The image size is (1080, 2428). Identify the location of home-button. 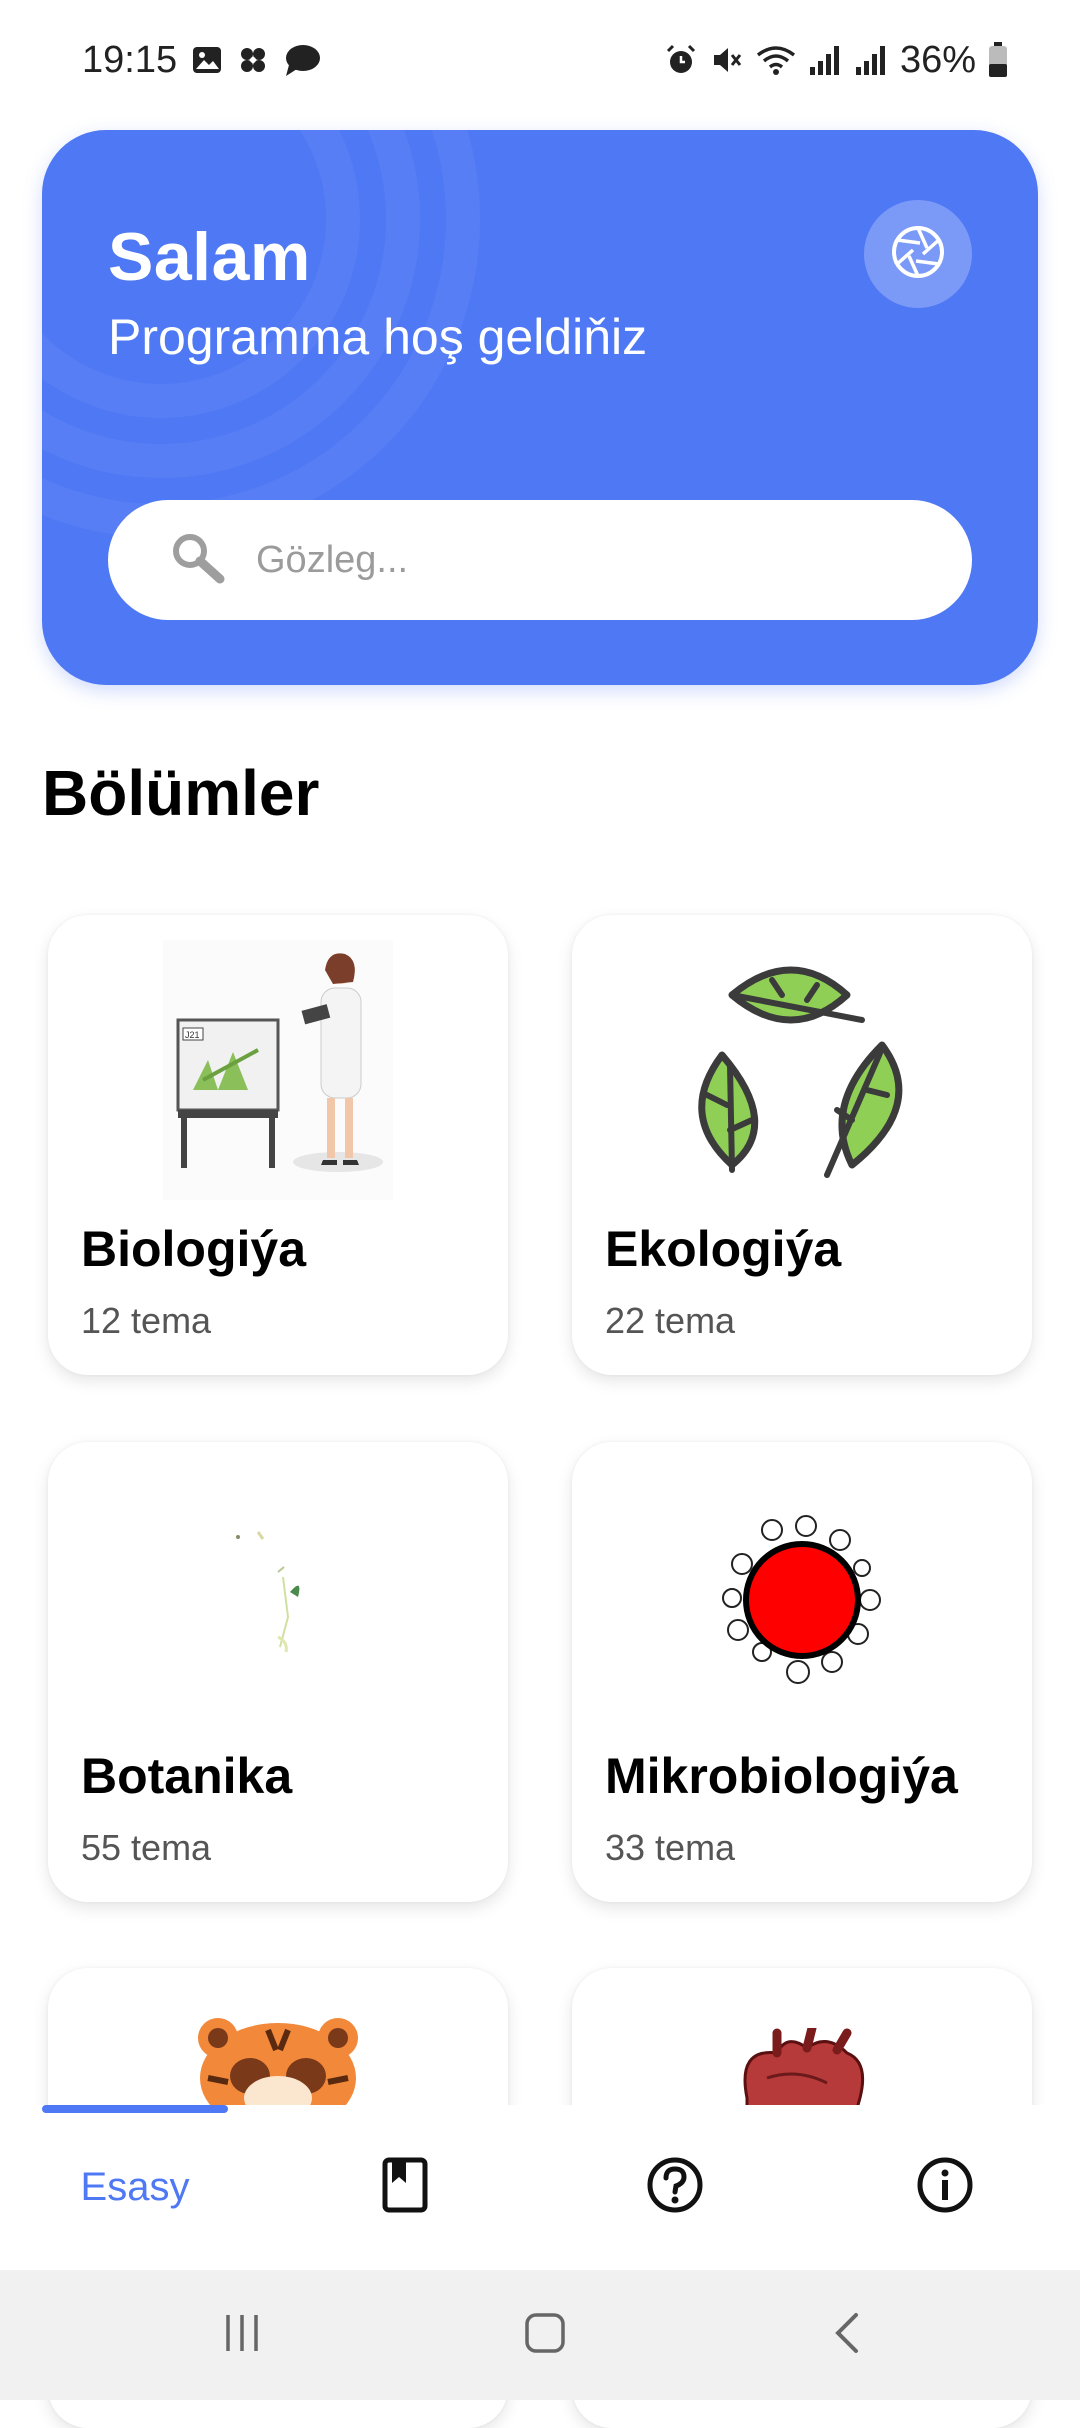
(545, 2335).